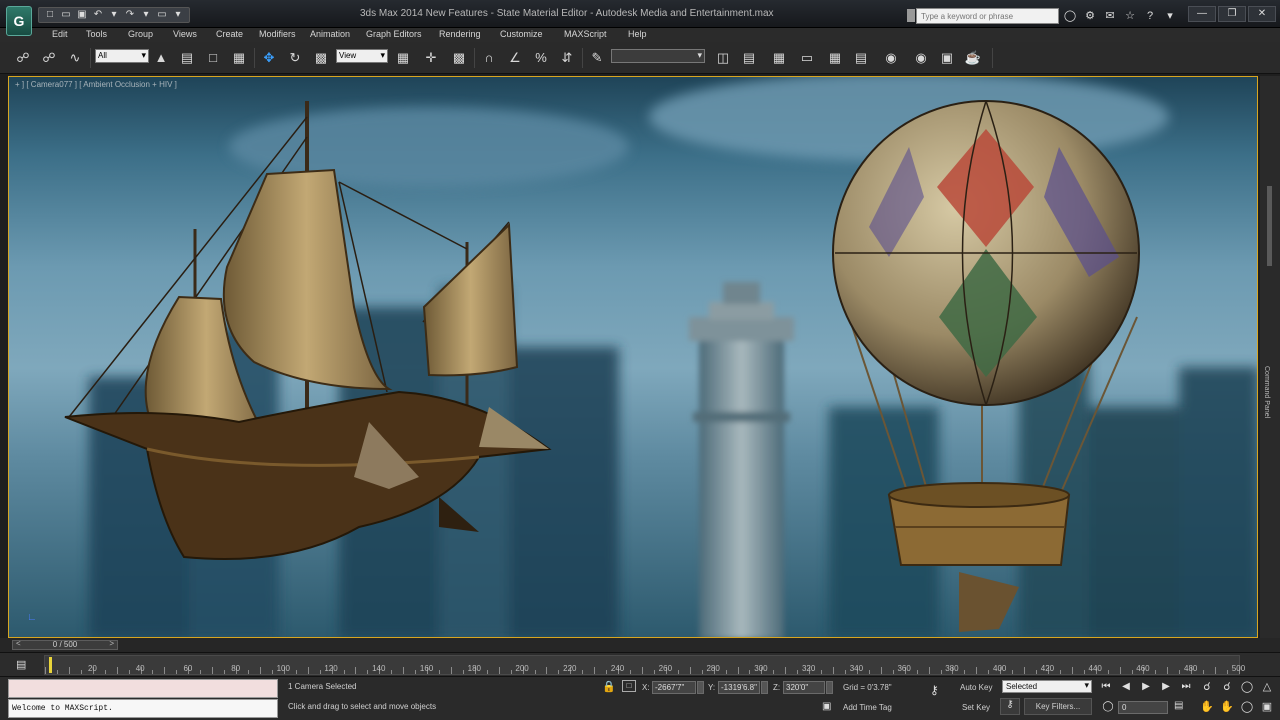 Image resolution: width=1280 pixels, height=720 pixels. Describe the element at coordinates (764, 687) in the screenshot. I see `y-spinner` at that location.